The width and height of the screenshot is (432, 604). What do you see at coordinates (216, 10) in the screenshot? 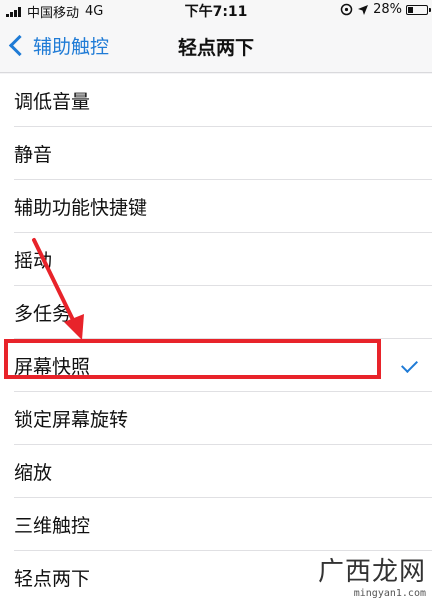
I see `status-bar: 中国移动 4G 下午7:11 28%` at bounding box center [216, 10].